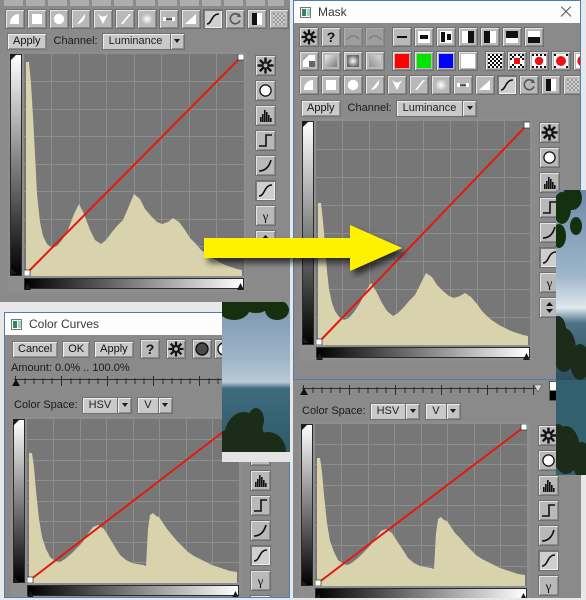 This screenshot has height=600, width=586. Describe the element at coordinates (561, 61) in the screenshot. I see `red-checker-3-icon` at that location.